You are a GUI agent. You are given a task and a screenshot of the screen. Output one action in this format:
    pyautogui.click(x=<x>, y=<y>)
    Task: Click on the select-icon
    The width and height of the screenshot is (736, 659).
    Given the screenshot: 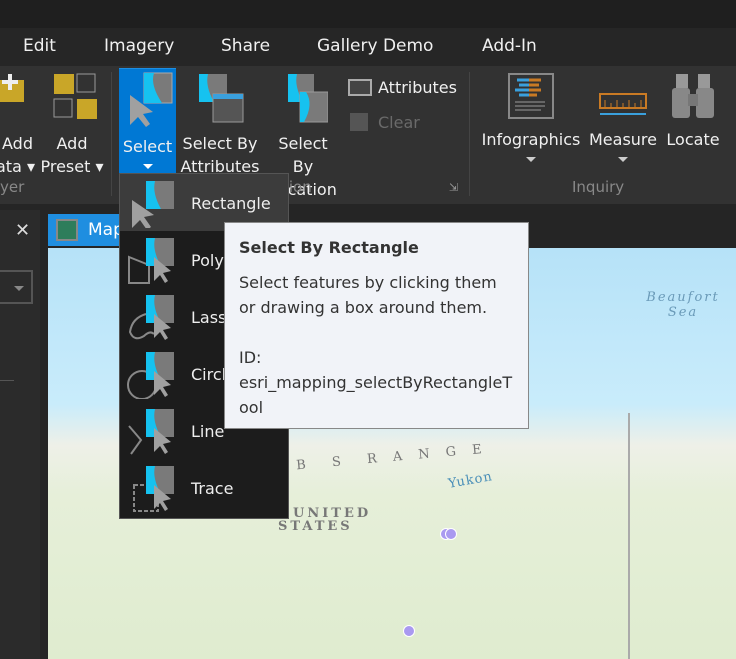 What is the action you would take?
    pyautogui.click(x=150, y=99)
    